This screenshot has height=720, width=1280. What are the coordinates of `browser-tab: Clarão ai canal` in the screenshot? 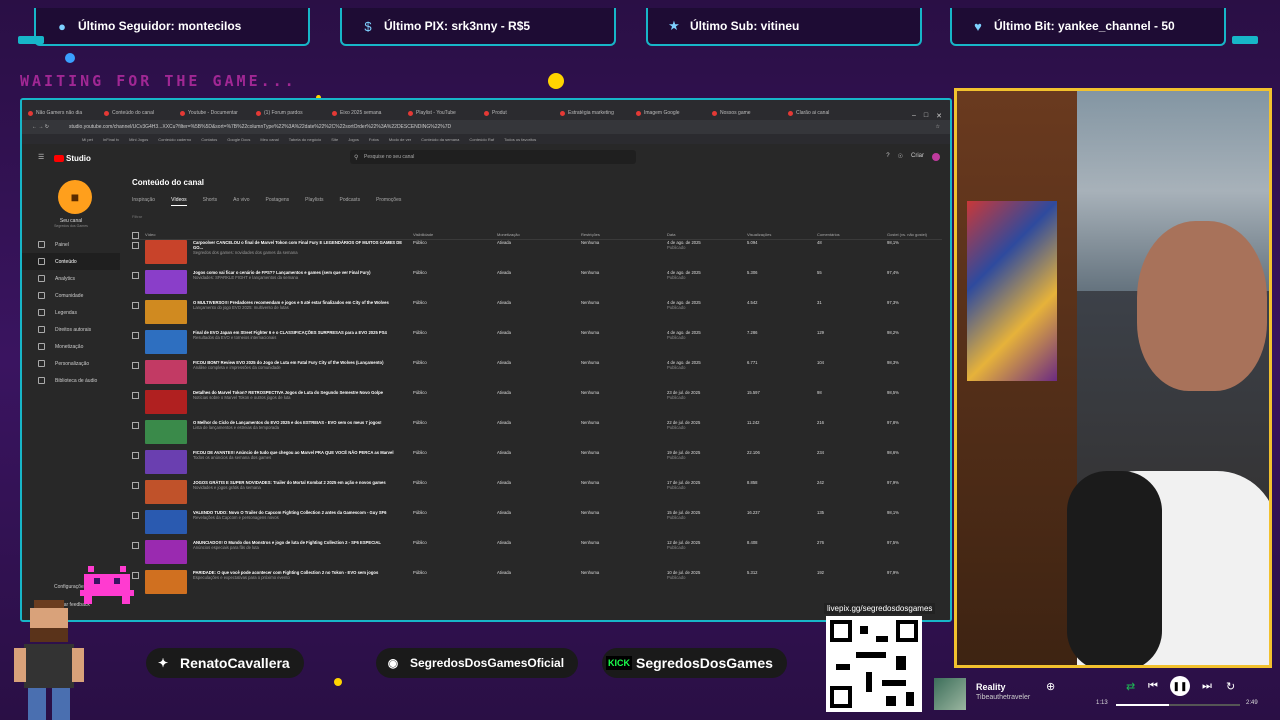 It's located at (823, 113).